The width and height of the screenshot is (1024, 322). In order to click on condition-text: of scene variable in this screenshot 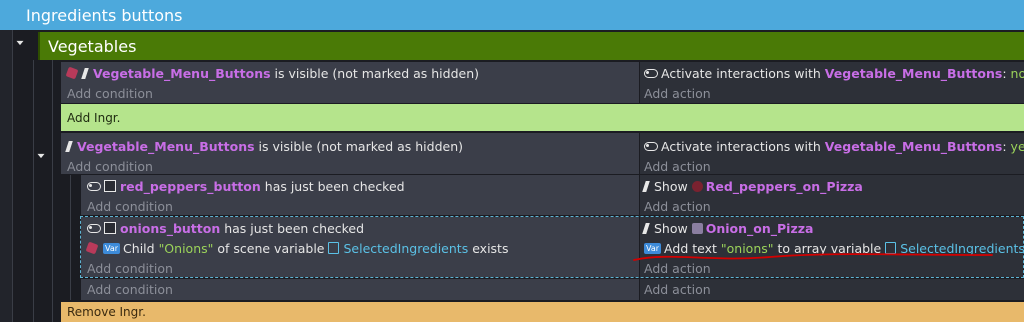, I will do `click(271, 248)`.